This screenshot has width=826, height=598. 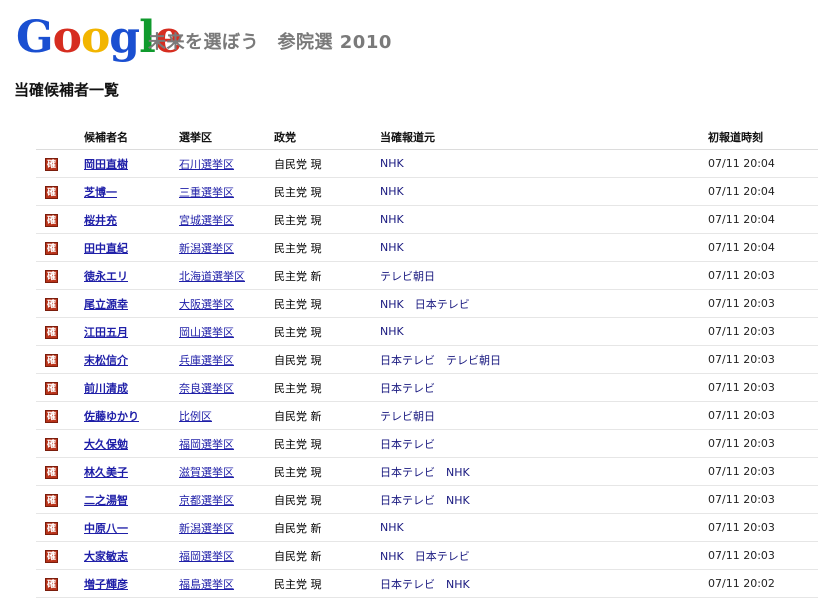 I want to click on name-cell: 大家敏志, so click(x=131, y=555).